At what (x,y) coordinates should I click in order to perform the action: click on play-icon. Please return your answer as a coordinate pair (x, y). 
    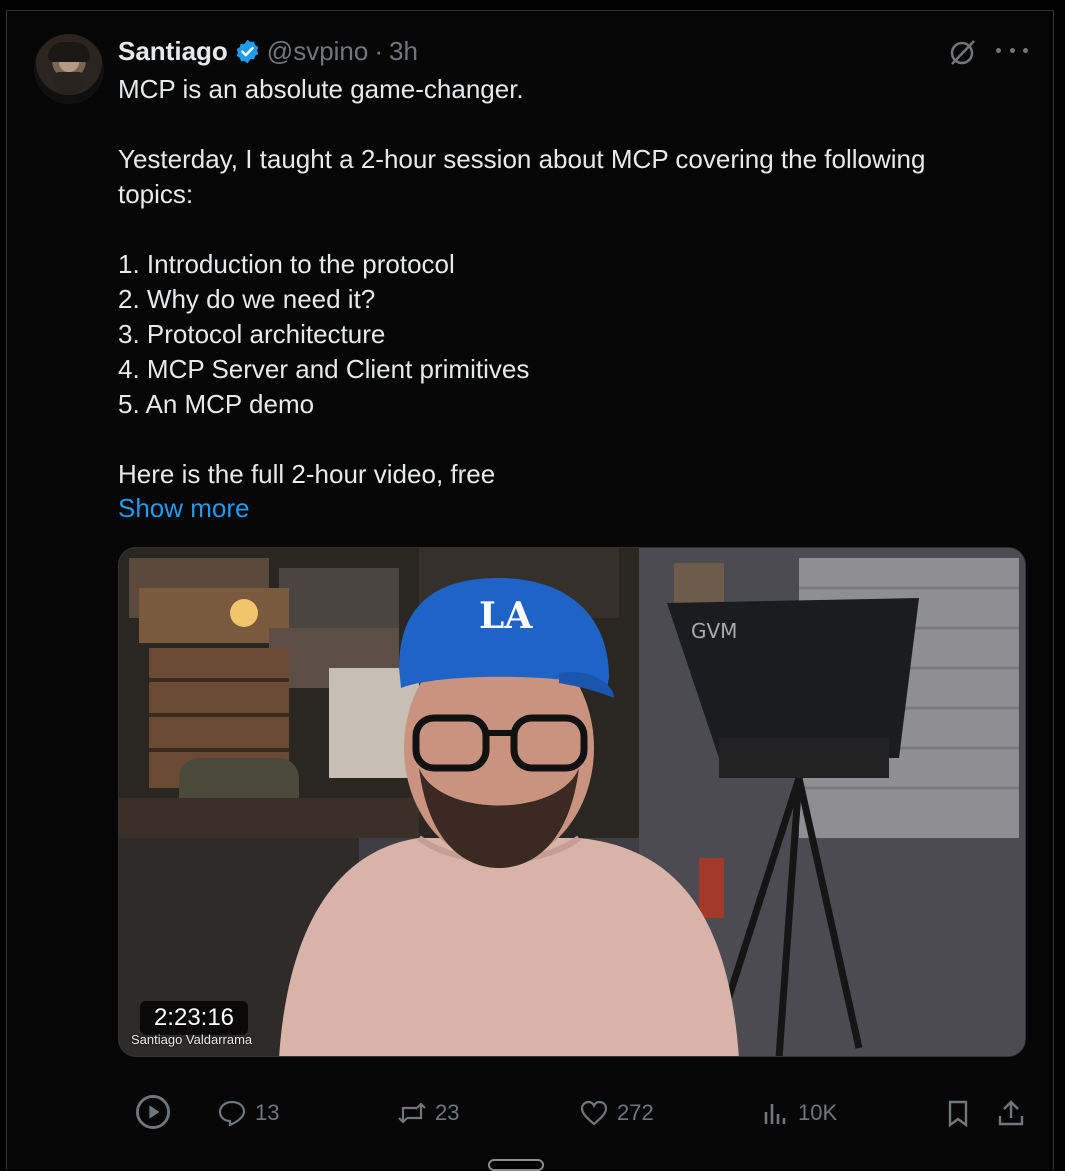
    Looking at the image, I should click on (153, 1112).